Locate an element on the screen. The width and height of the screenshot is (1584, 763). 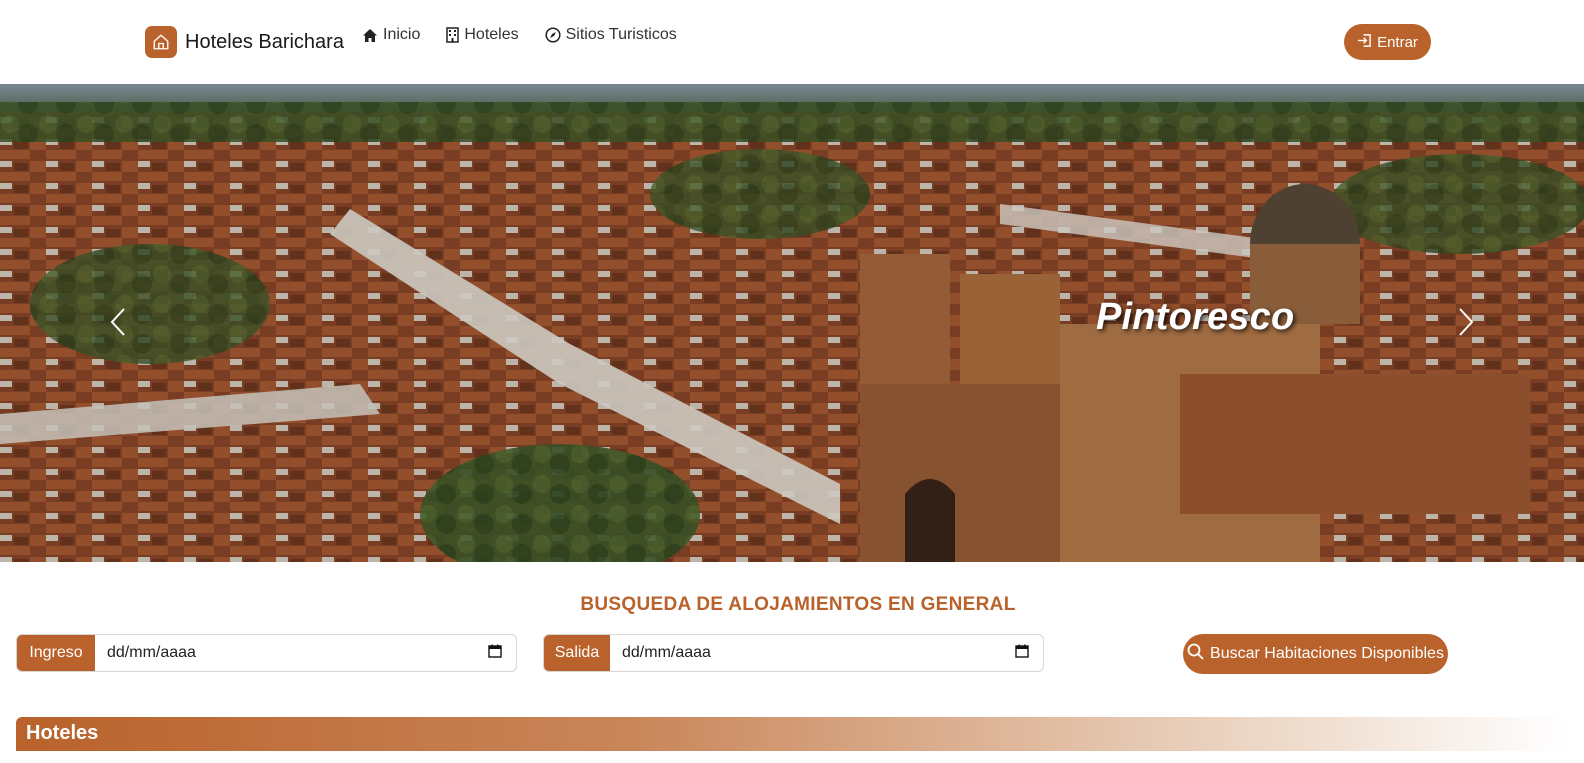
compass-icon is located at coordinates (553, 35).